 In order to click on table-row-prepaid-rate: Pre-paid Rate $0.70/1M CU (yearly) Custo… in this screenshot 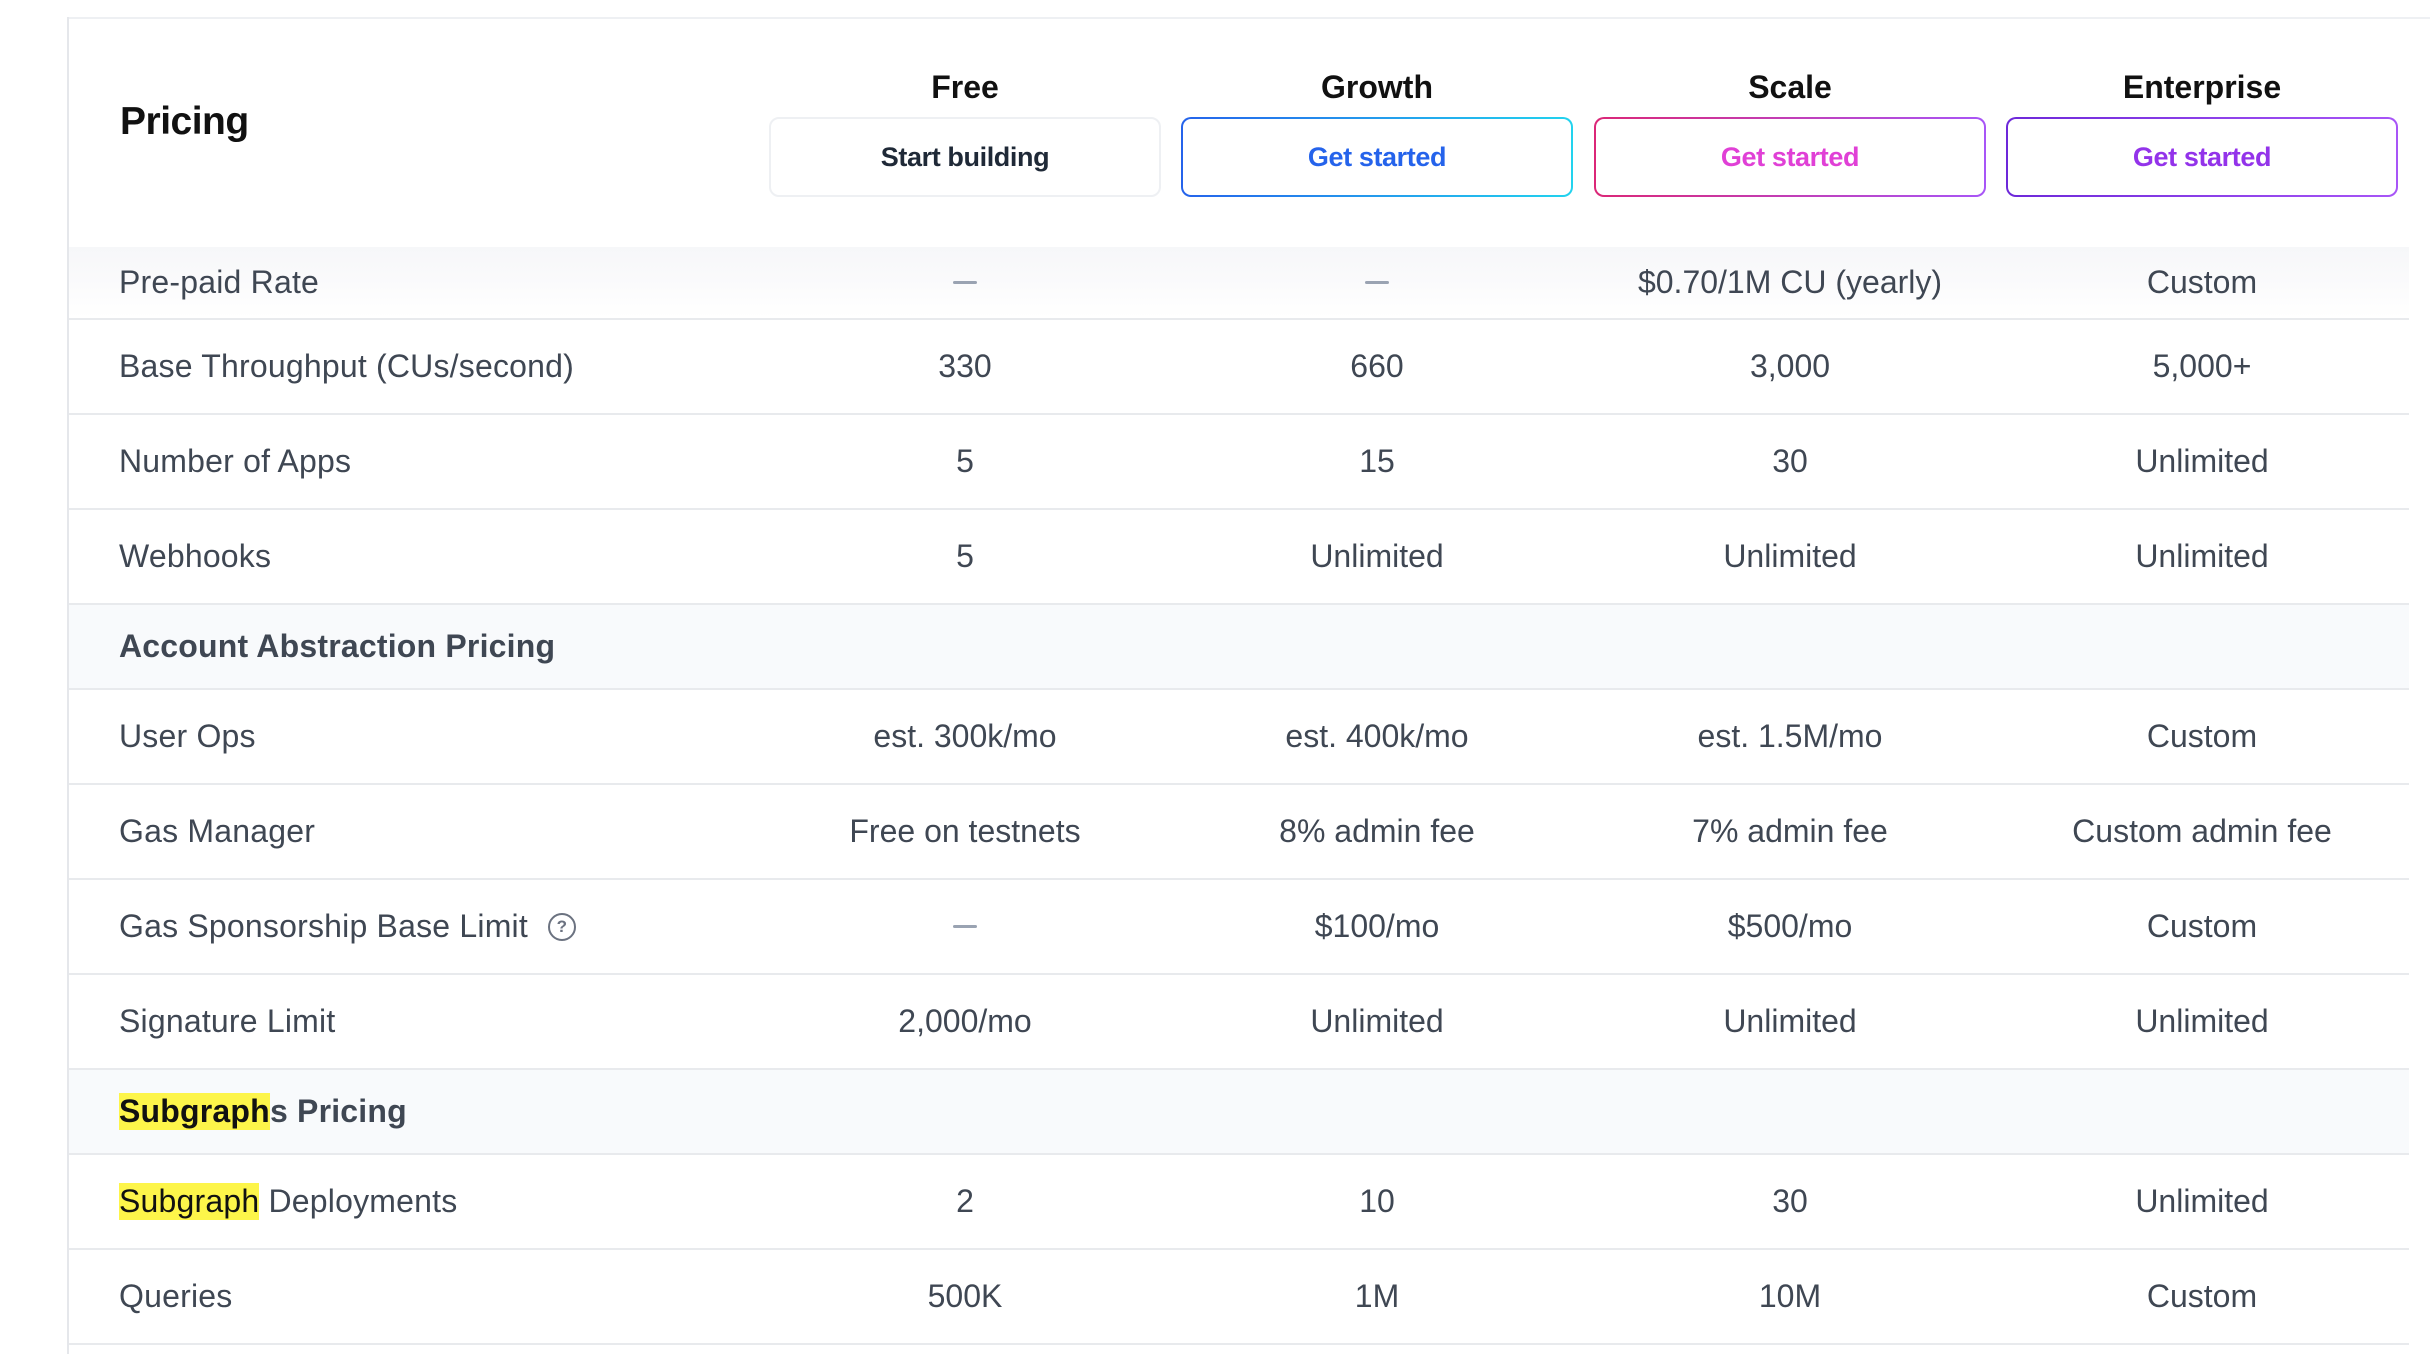, I will do `click(1239, 283)`.